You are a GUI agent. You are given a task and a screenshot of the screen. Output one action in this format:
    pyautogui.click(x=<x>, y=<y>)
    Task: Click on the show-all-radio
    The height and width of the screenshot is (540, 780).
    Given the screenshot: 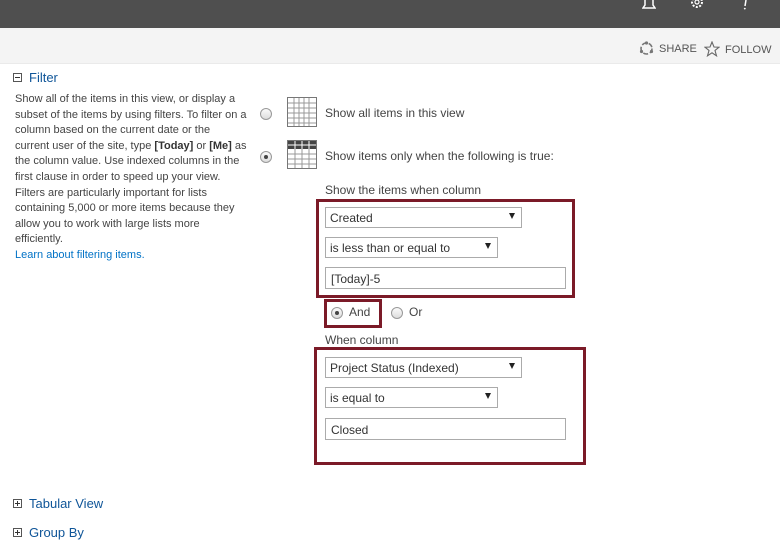 What is the action you would take?
    pyautogui.click(x=266, y=114)
    